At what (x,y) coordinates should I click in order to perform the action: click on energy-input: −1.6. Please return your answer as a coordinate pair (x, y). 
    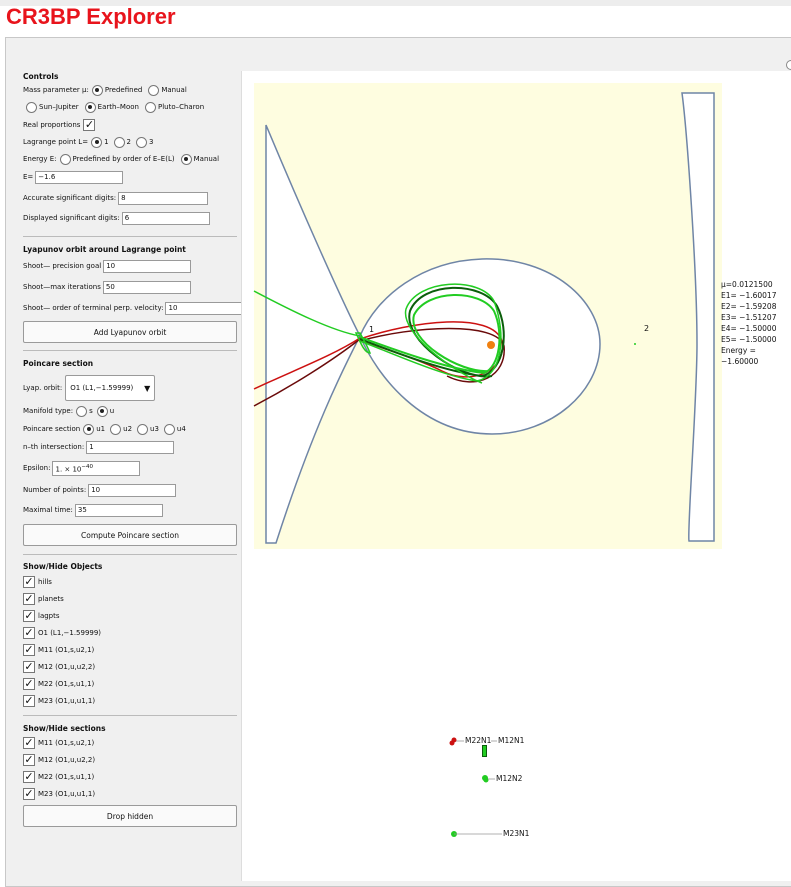
    Looking at the image, I should click on (79, 177).